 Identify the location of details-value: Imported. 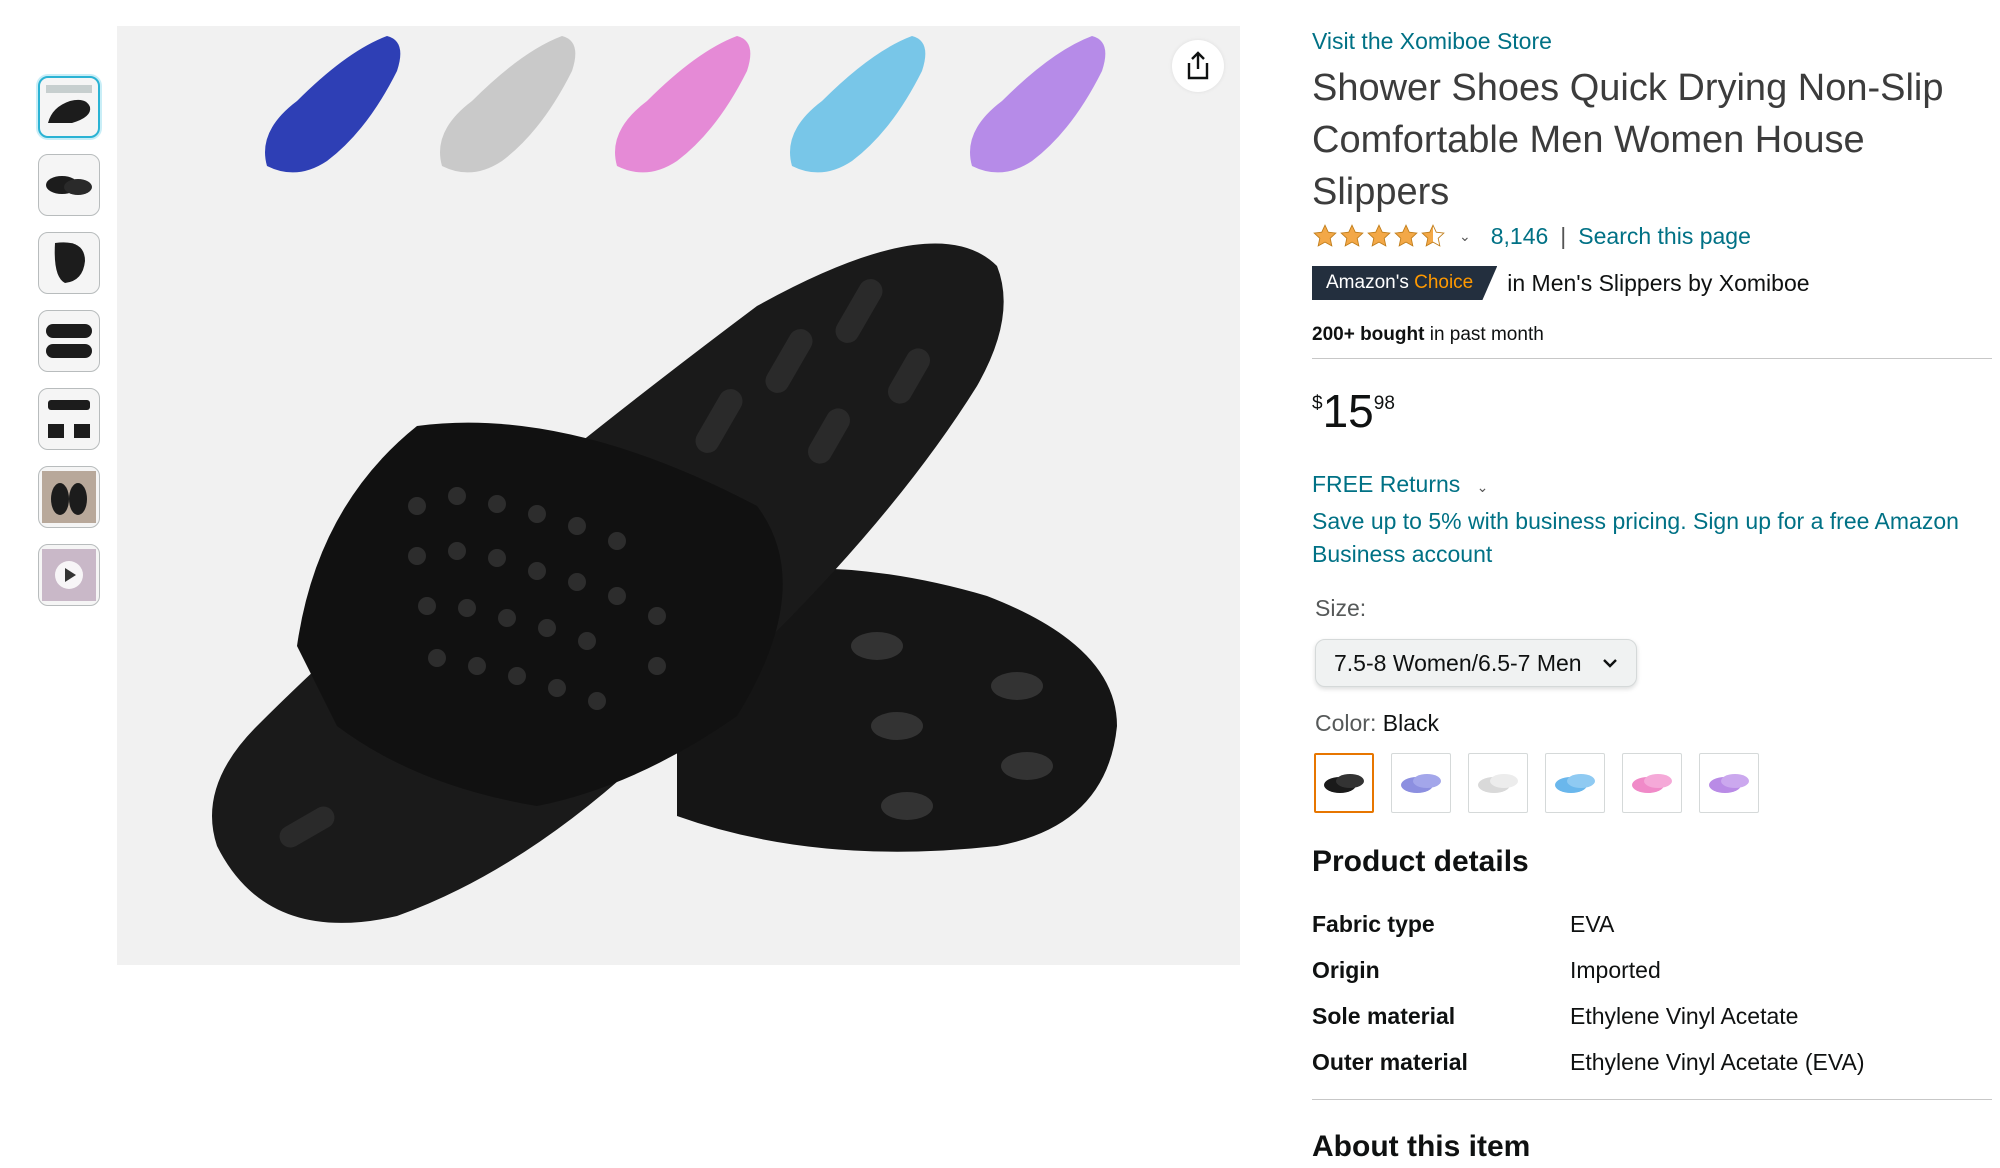
(1615, 969).